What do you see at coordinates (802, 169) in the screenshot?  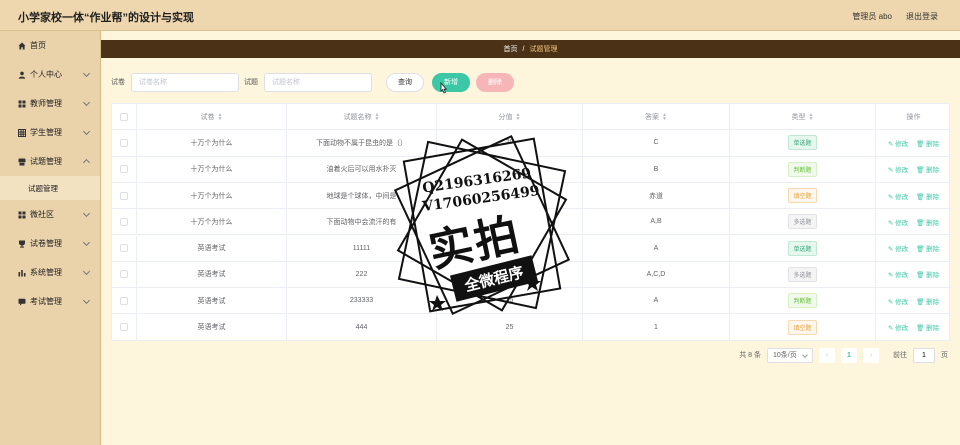 I see `type-tag: 判断题` at bounding box center [802, 169].